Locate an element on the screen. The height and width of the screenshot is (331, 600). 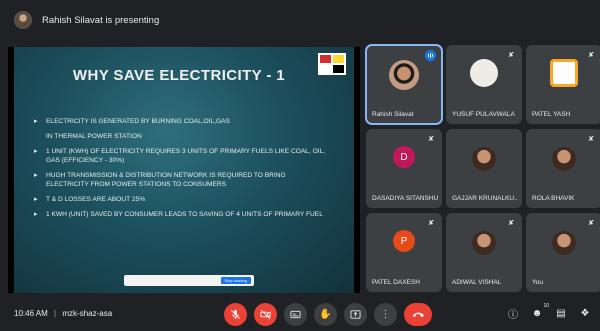
more-options-icon: ⋮ is located at coordinates (385, 314).